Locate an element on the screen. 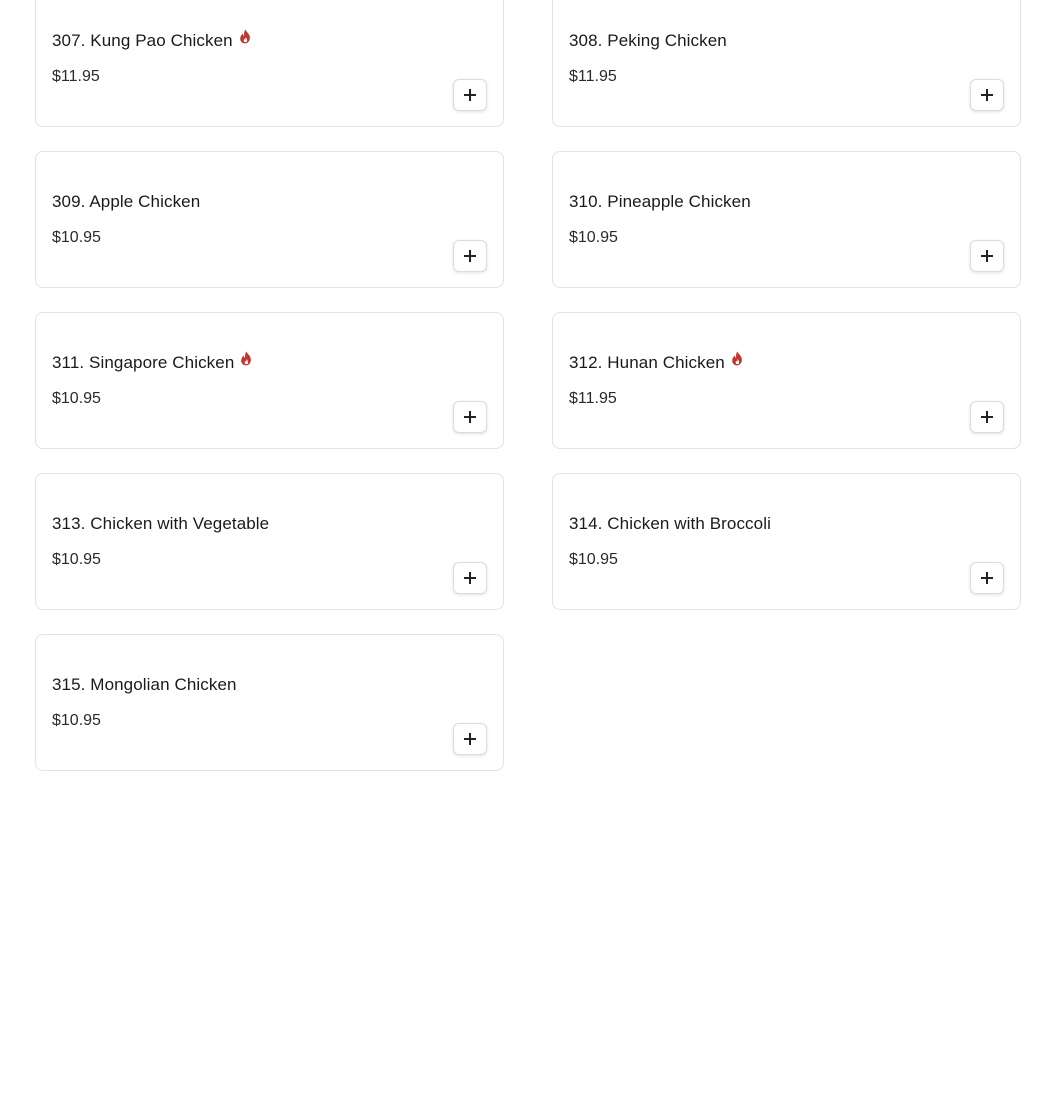  menu-item-name: 314. Chicken with Broccoli is located at coordinates (670, 523).